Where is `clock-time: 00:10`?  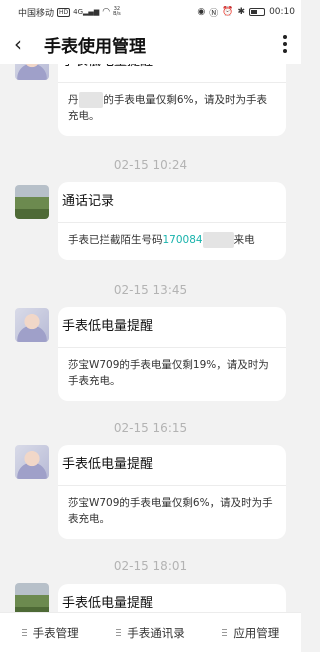
clock-time: 00:10 is located at coordinates (282, 12).